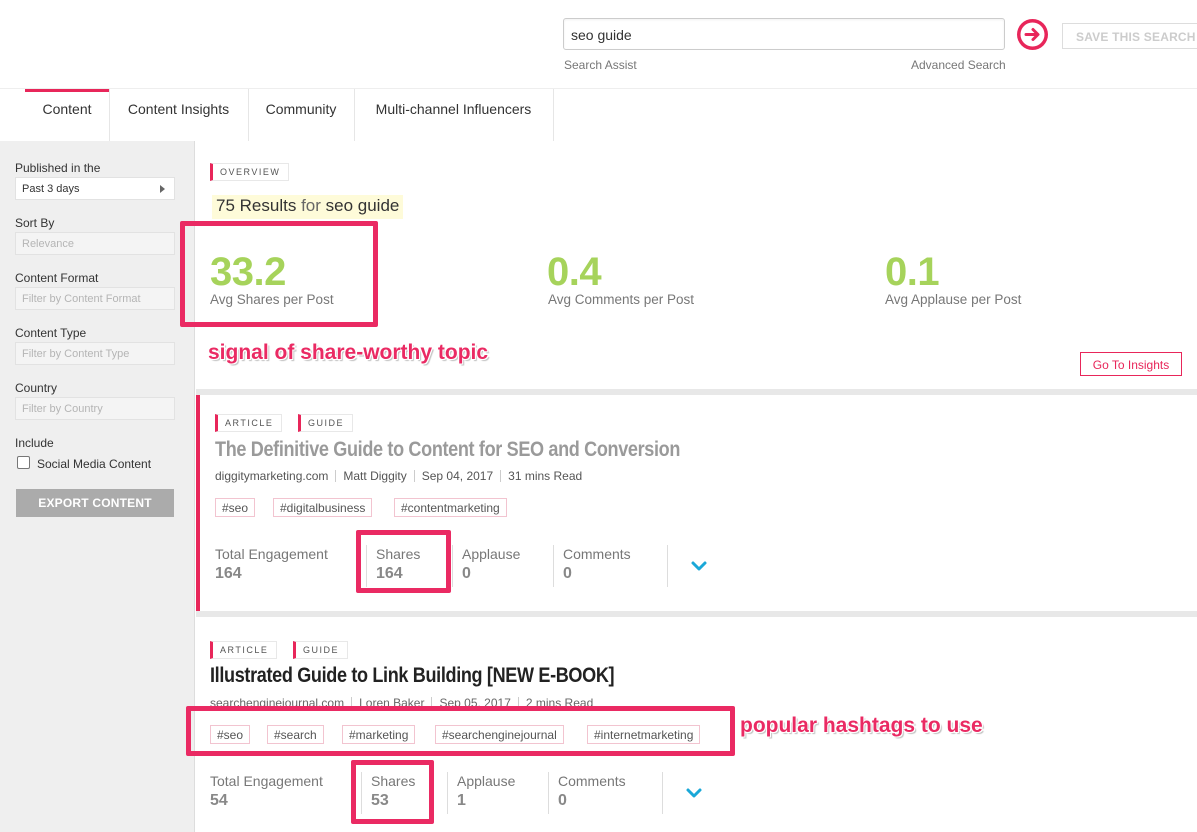  I want to click on highlight-hashtags, so click(460, 731).